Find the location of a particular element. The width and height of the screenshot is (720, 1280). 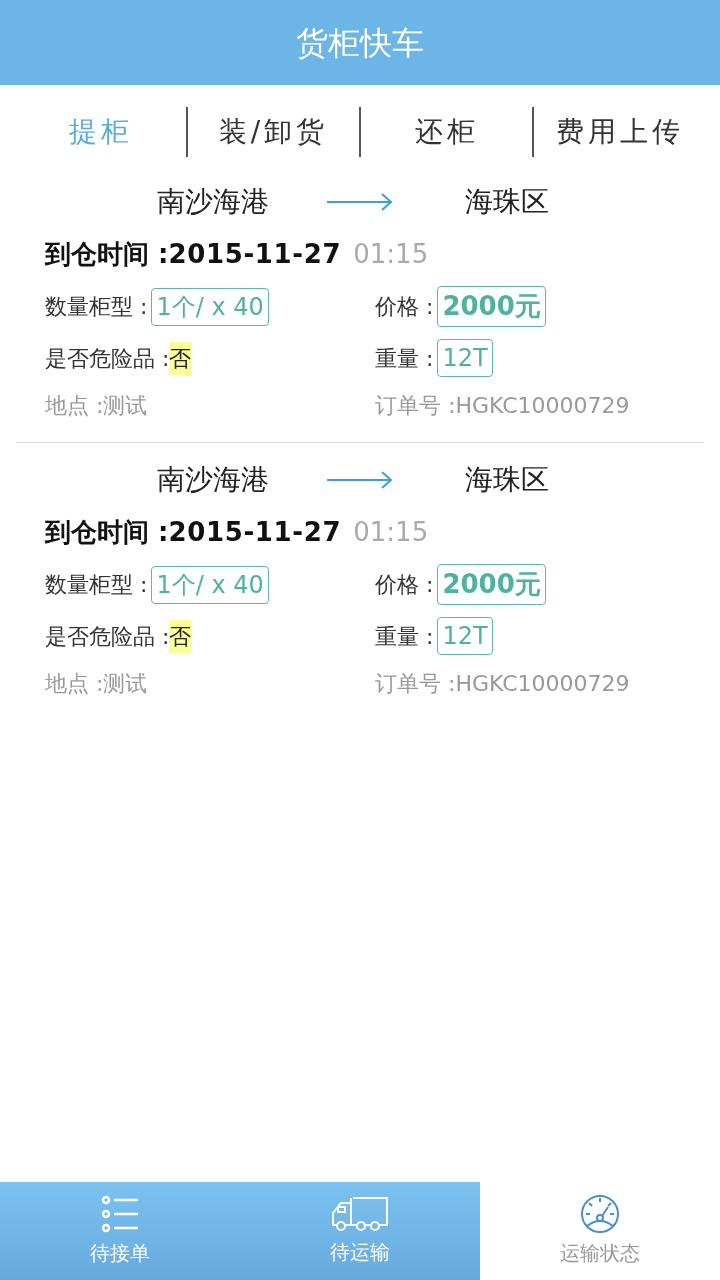

tab: 提柜 is located at coordinates (100, 132).